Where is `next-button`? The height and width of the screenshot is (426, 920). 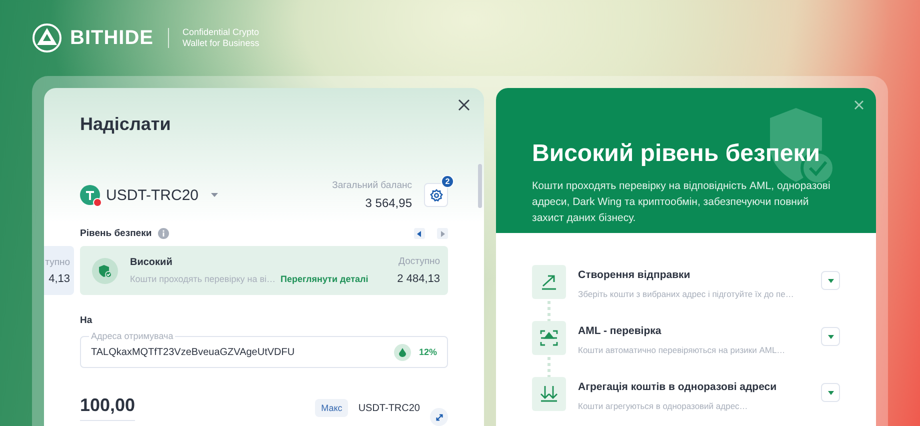
next-button is located at coordinates (442, 233).